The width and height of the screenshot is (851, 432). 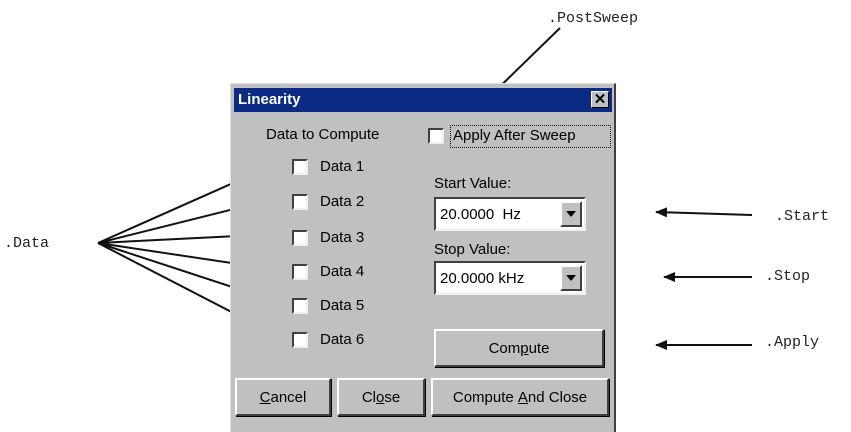 What do you see at coordinates (300, 272) in the screenshot?
I see `data-4-checkbox` at bounding box center [300, 272].